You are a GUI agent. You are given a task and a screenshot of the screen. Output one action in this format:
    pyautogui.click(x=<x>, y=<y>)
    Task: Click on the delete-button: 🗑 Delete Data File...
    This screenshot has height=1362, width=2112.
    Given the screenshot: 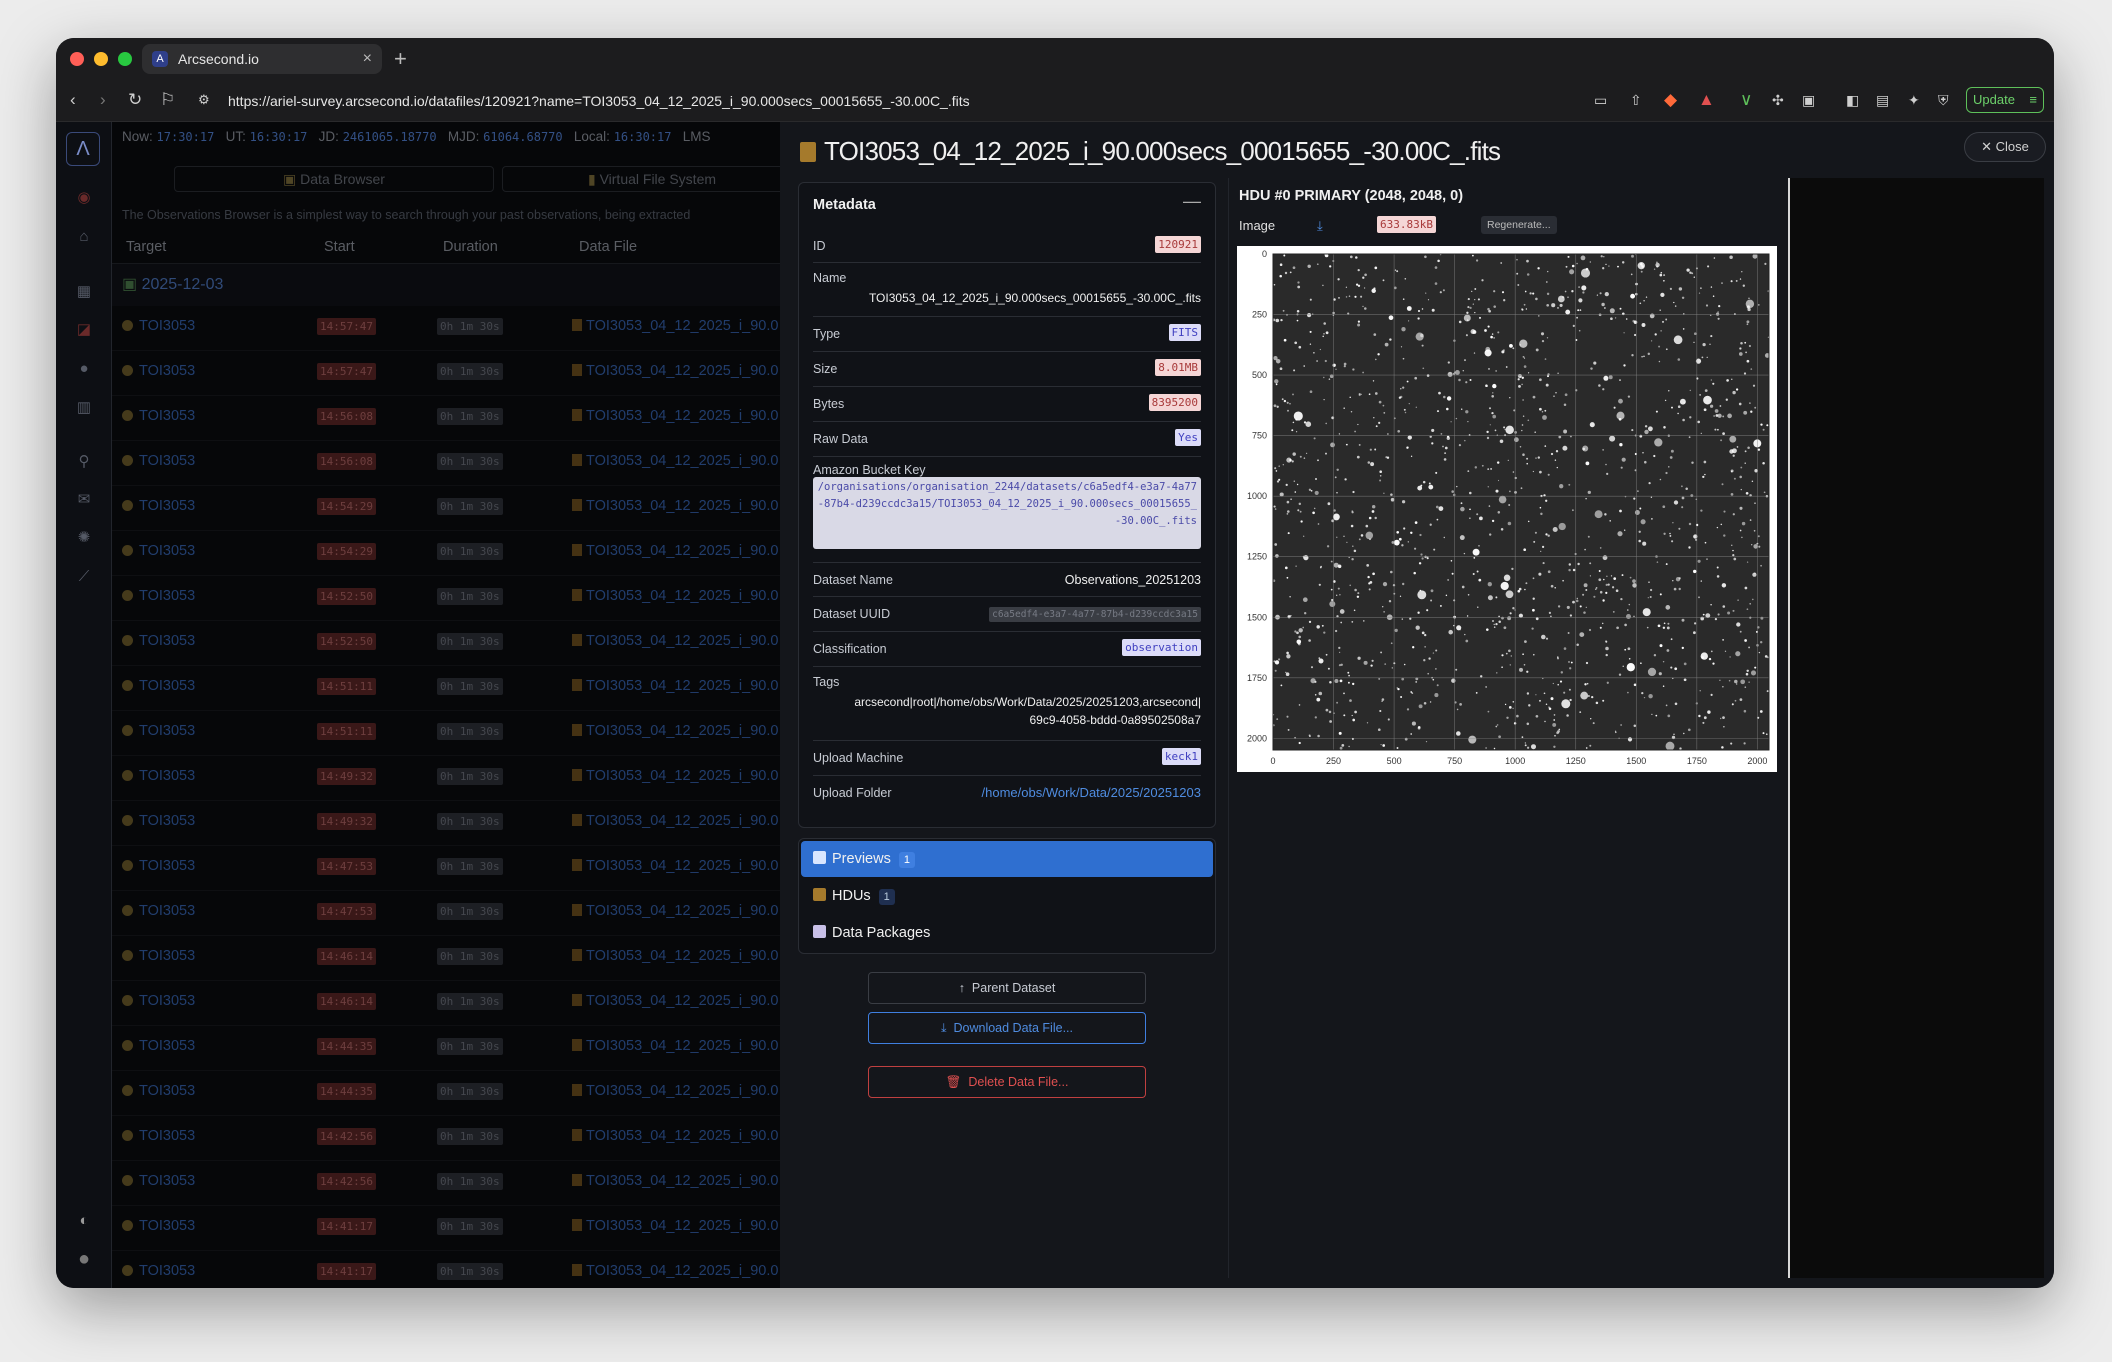 What is the action you would take?
    pyautogui.click(x=1007, y=1082)
    